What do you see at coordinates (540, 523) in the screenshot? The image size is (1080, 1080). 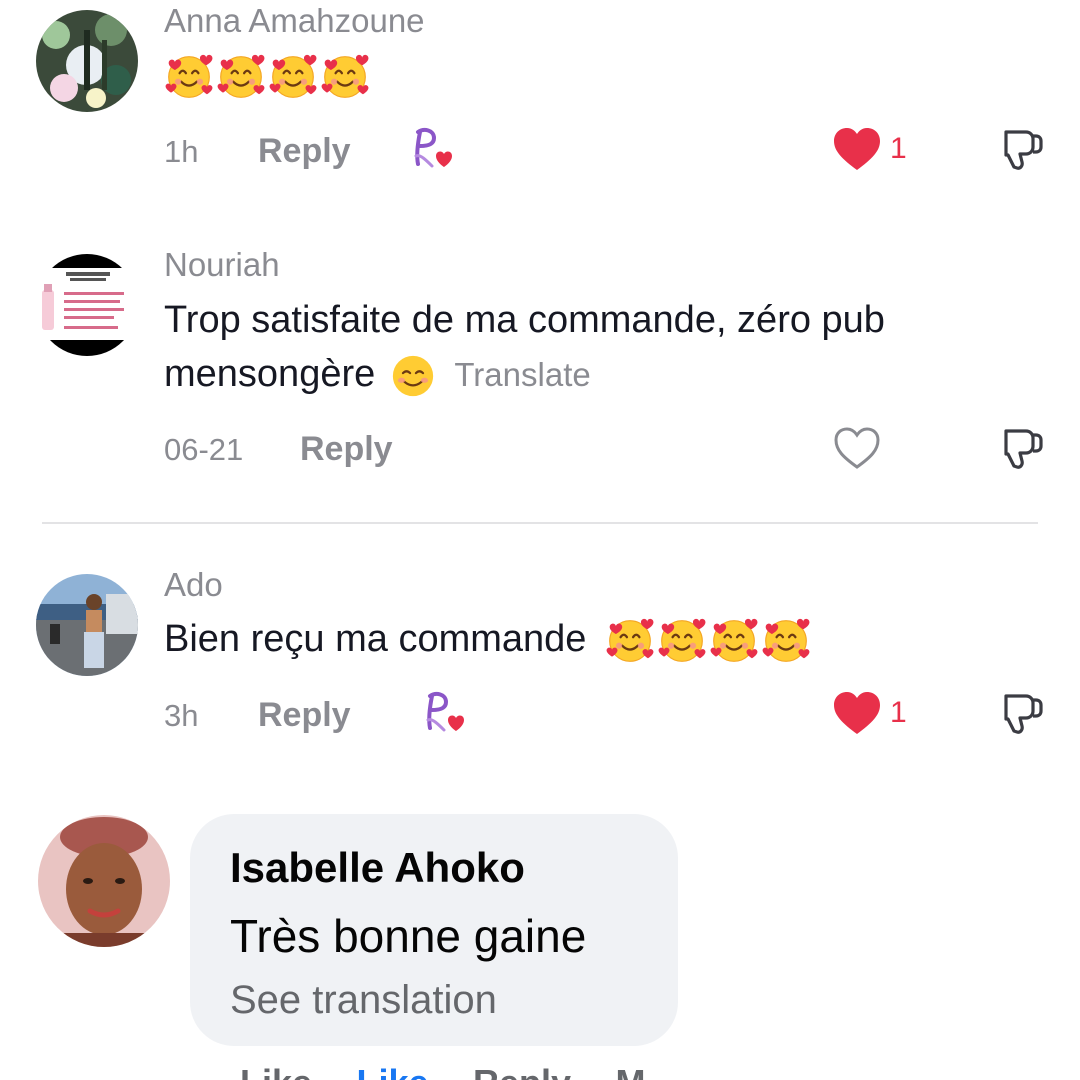 I see `divider` at bounding box center [540, 523].